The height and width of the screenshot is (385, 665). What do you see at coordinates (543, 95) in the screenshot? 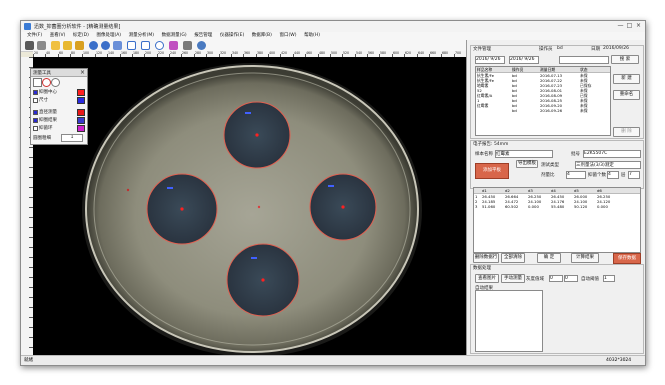
I see `records-row: 红霉素/A bd 2016-08-09 已保` at bounding box center [543, 95].